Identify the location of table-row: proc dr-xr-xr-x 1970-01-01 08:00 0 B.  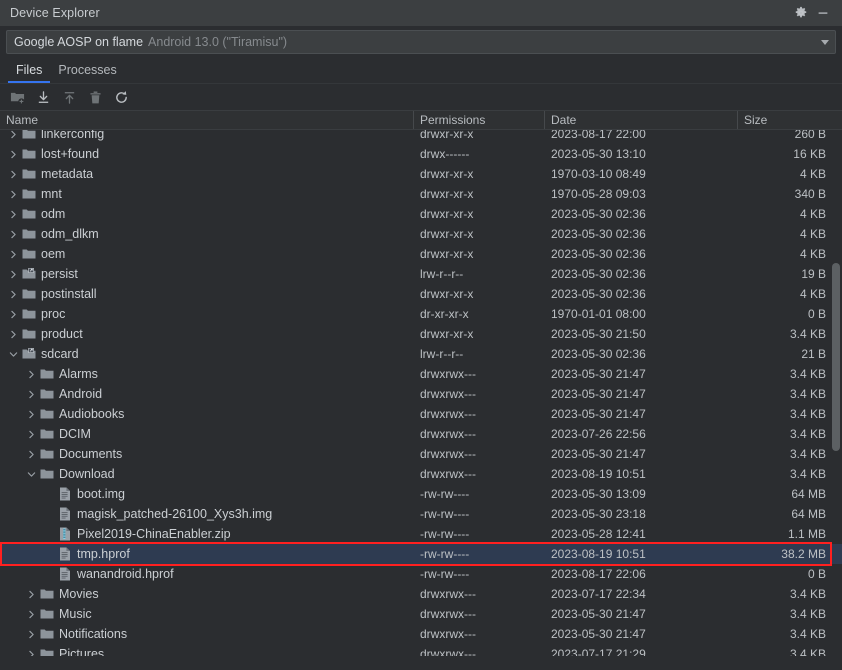
(421, 314).